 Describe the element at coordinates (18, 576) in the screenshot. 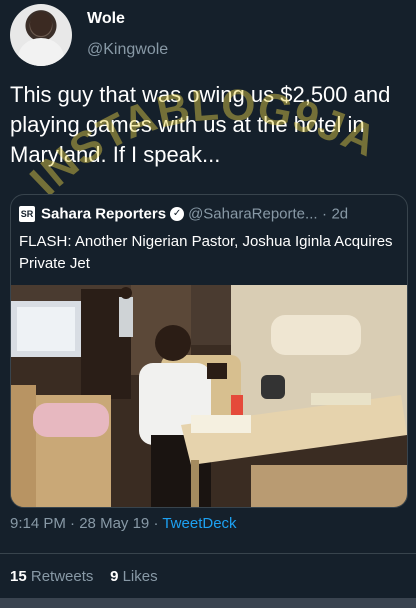

I see `retweets-count: 15` at that location.